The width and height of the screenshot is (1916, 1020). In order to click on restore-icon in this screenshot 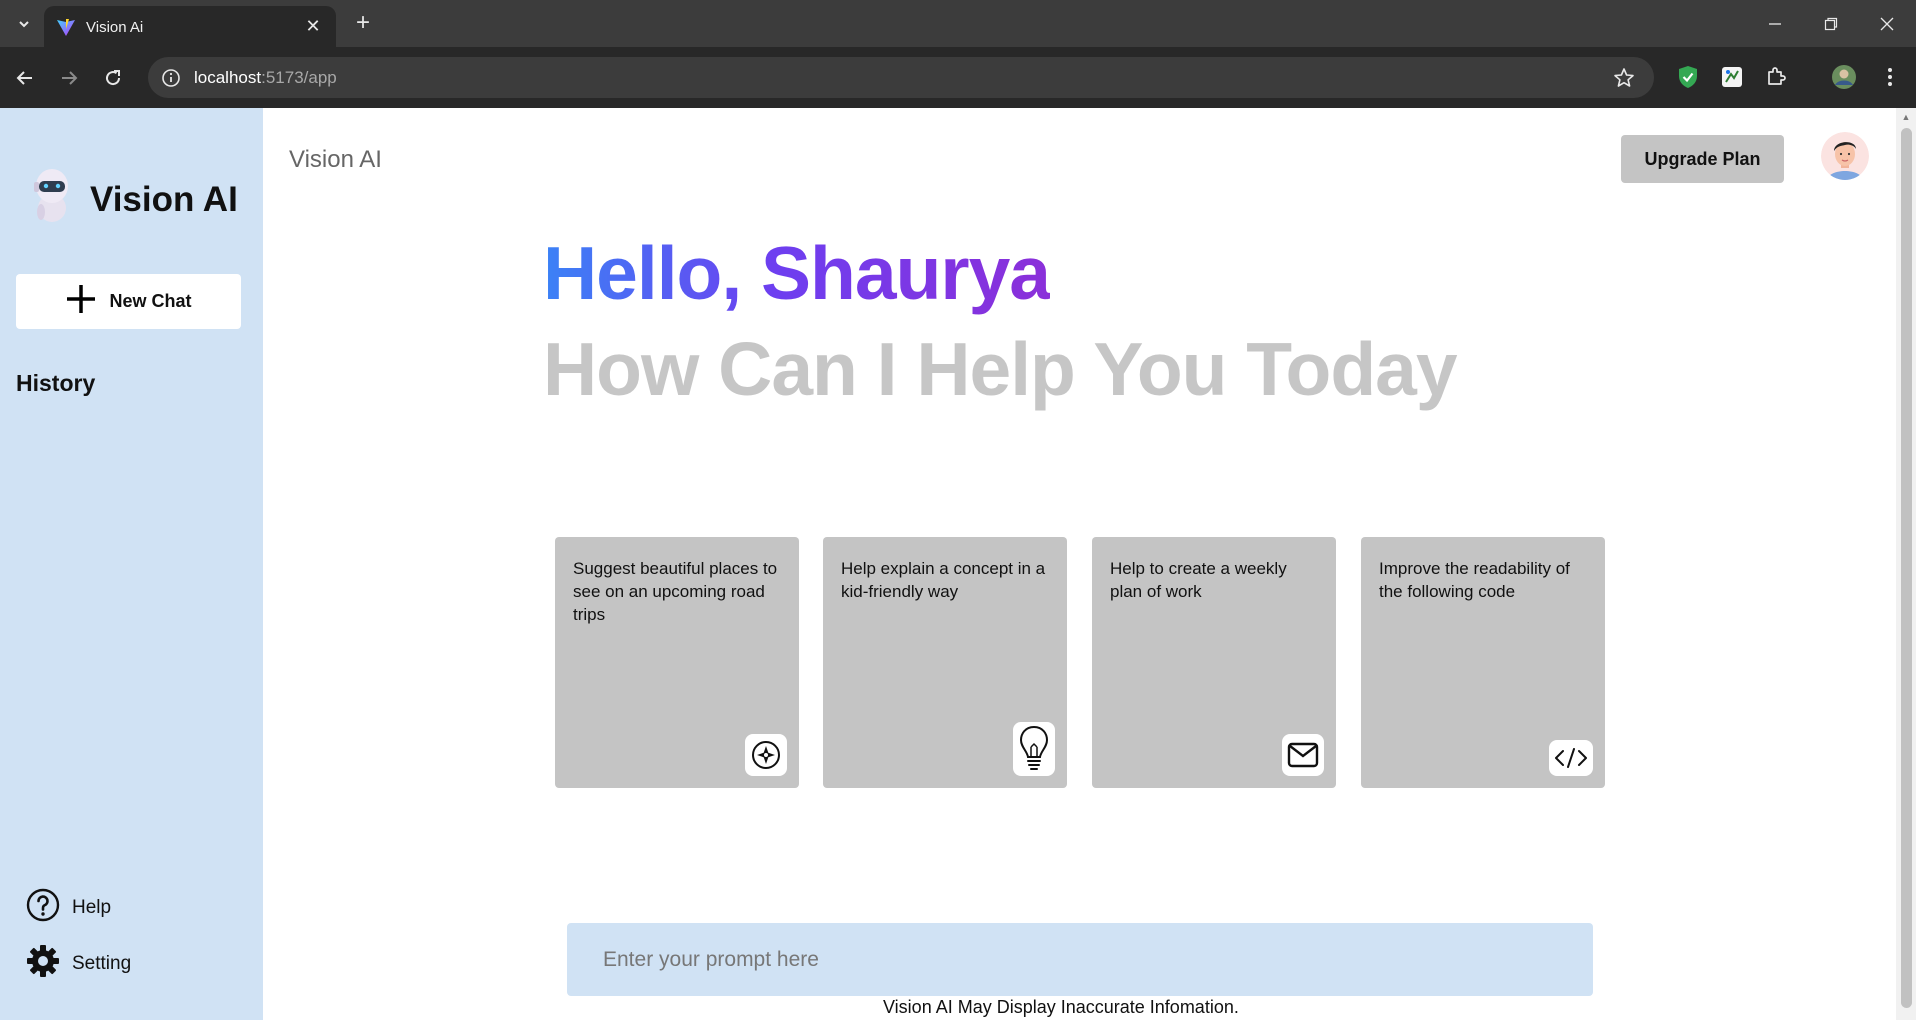, I will do `click(1831, 24)`.